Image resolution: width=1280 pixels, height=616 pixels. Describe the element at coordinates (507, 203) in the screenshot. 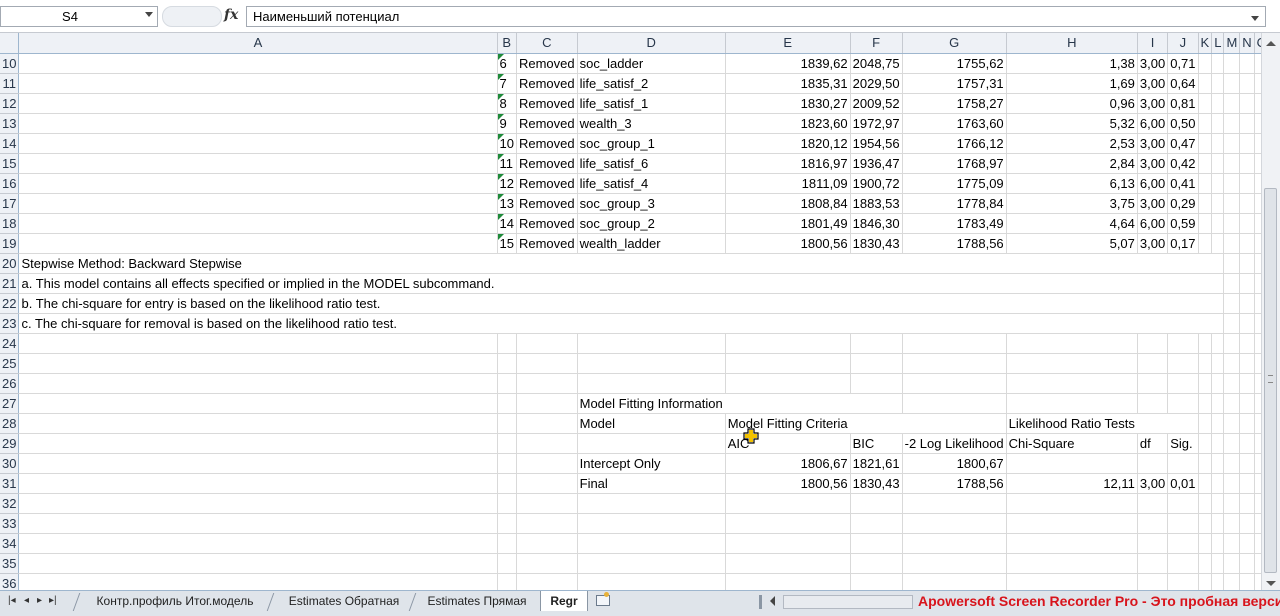

I see `cell-b17: 13` at that location.